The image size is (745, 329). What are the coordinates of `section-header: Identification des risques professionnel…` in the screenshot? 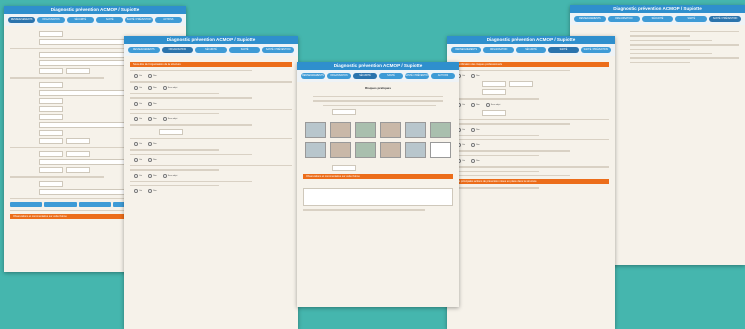 It's located at (531, 64).